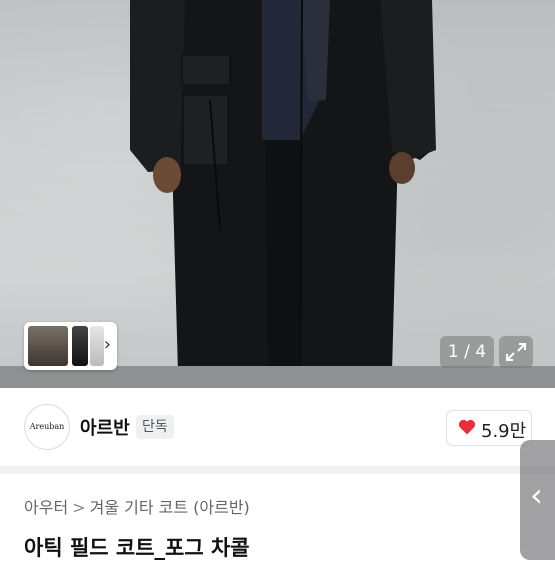 Image resolution: width=555 pixels, height=562 pixels. Describe the element at coordinates (105, 427) in the screenshot. I see `seller-name: 아르반` at that location.